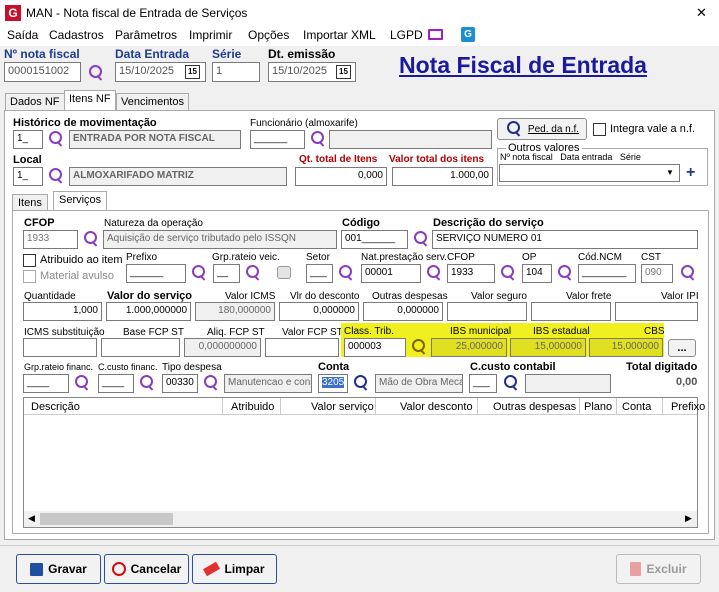 This screenshot has height=592, width=719. I want to click on col-atribuido: Atribuido, so click(252, 407).